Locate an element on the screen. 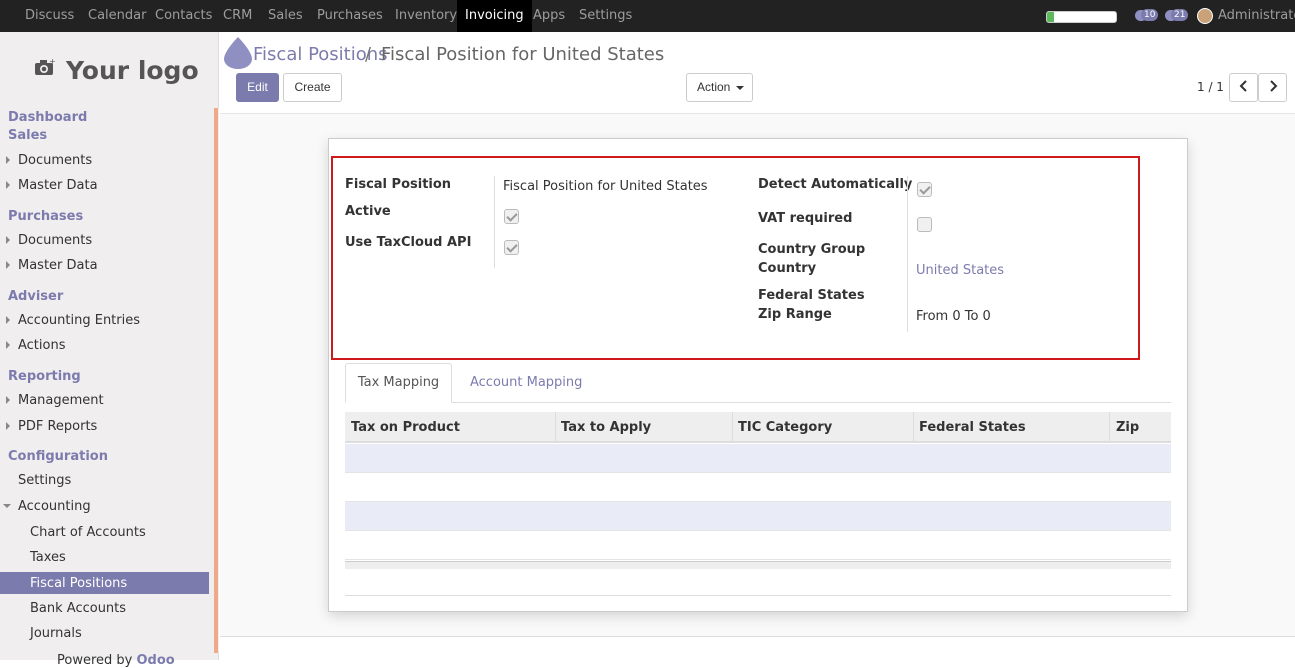  sidebar-scrollbar-thumb is located at coordinates (216, 380).